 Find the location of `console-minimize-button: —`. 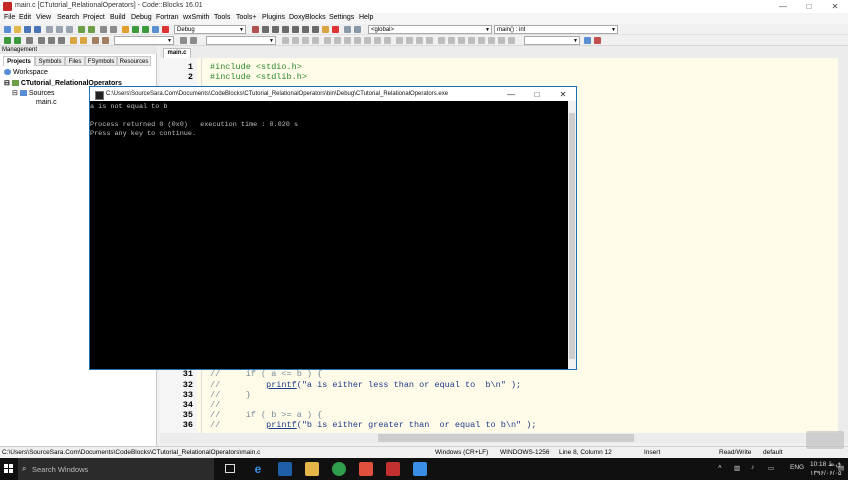

console-minimize-button: — is located at coordinates (511, 94).